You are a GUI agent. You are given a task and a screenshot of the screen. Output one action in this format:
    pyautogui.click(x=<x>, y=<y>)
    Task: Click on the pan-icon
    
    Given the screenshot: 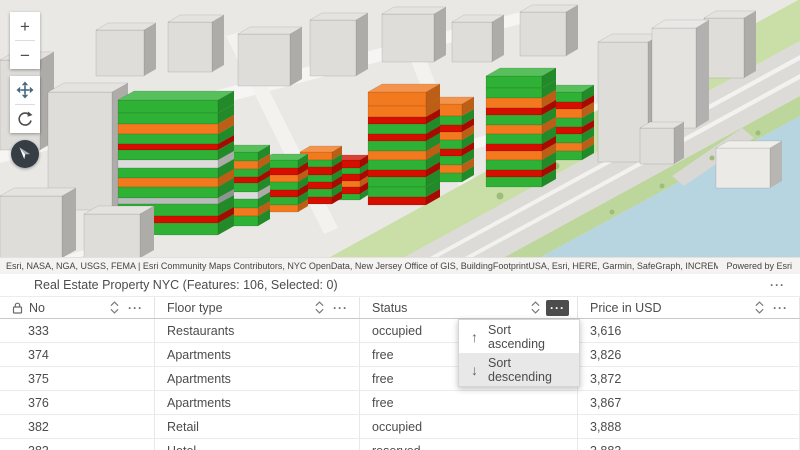 What is the action you would take?
    pyautogui.click(x=25, y=90)
    